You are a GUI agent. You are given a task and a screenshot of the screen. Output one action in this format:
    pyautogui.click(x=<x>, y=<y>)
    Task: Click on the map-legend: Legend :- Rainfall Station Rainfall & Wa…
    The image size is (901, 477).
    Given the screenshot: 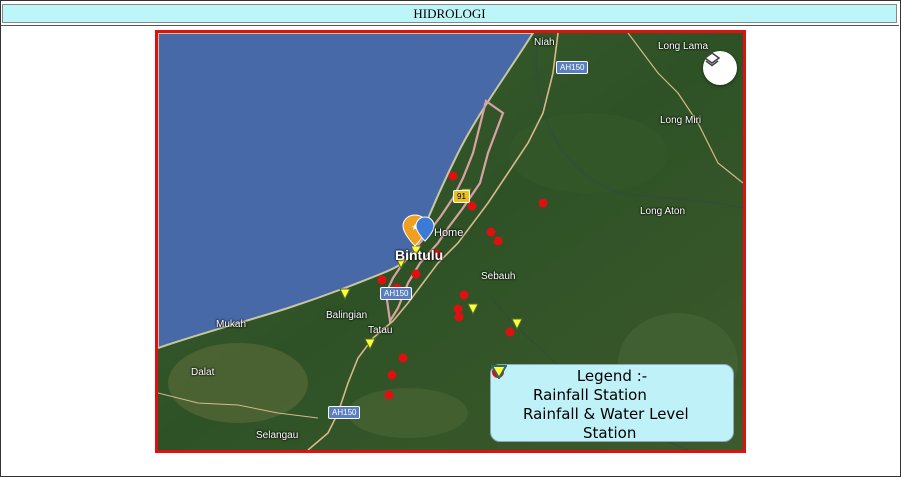 What is the action you would take?
    pyautogui.click(x=612, y=403)
    